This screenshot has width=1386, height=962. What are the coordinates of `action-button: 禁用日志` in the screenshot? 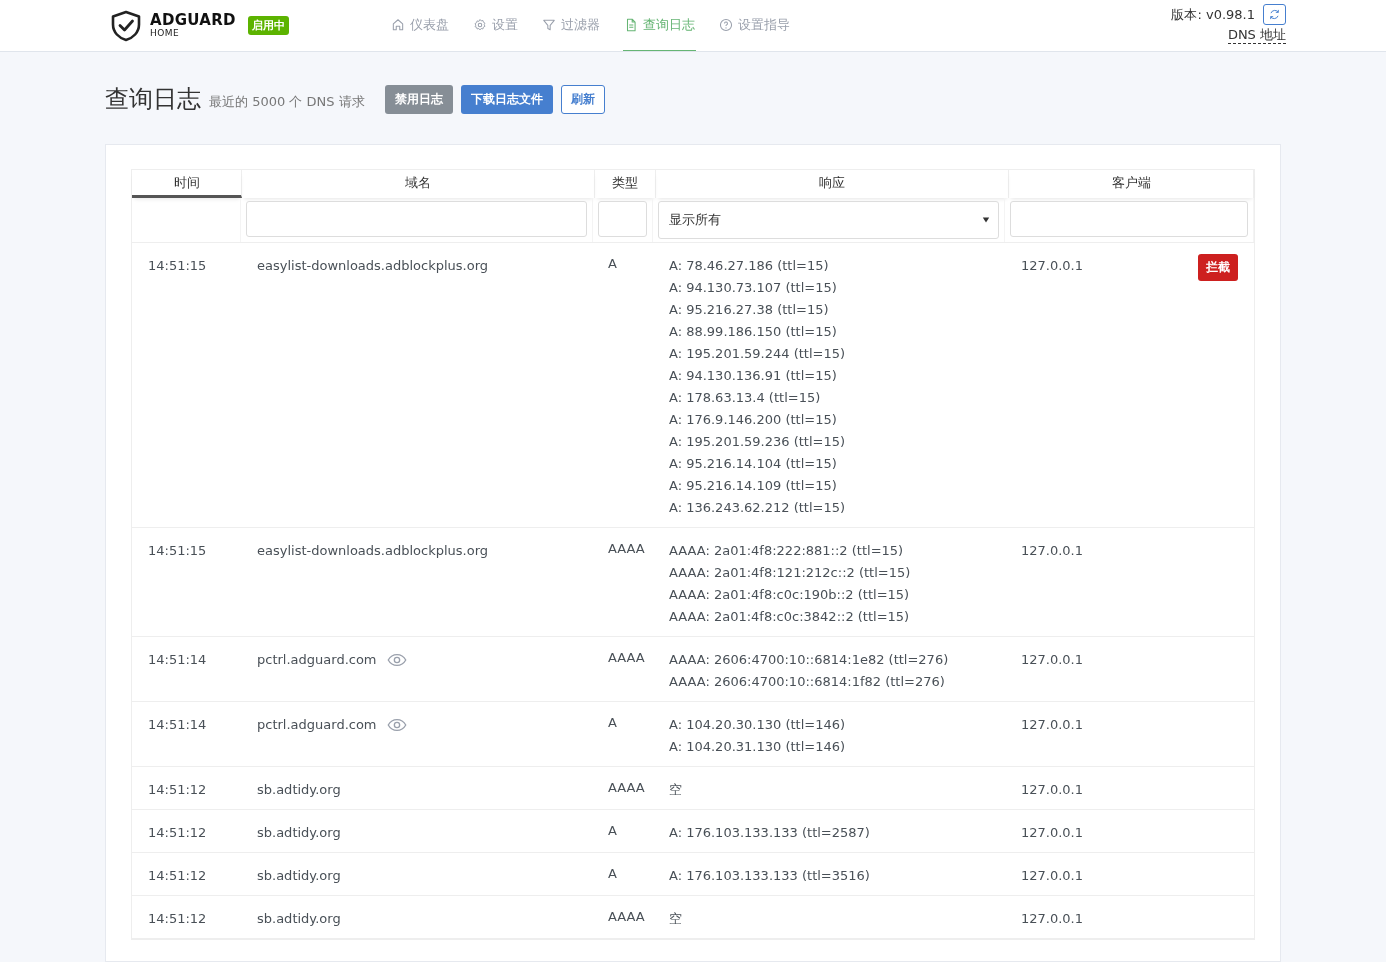 It's located at (418, 99).